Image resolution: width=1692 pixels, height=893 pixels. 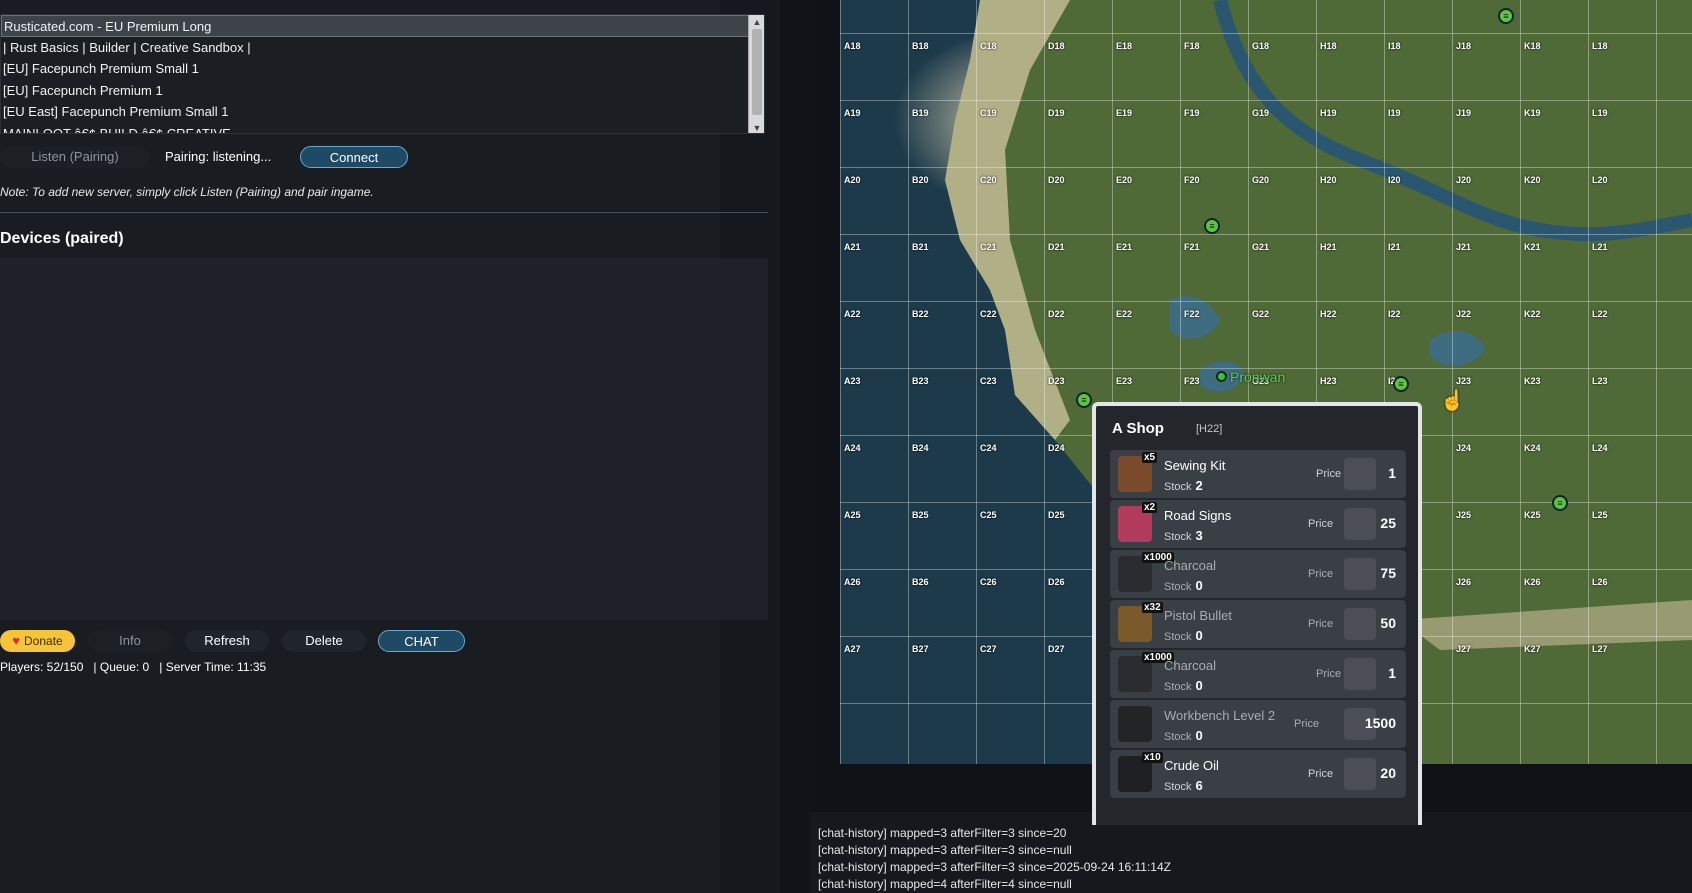 I want to click on shop-item-row: x5 Sewing Kit Stock 2 Price 1, so click(x=1258, y=474).